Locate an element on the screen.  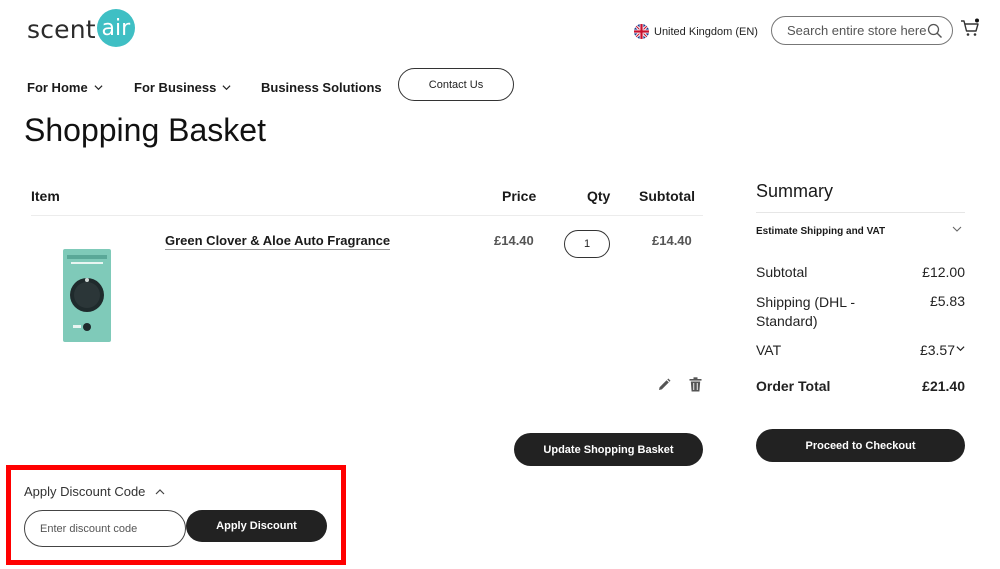
nav-for-business: For Business is located at coordinates (182, 87).